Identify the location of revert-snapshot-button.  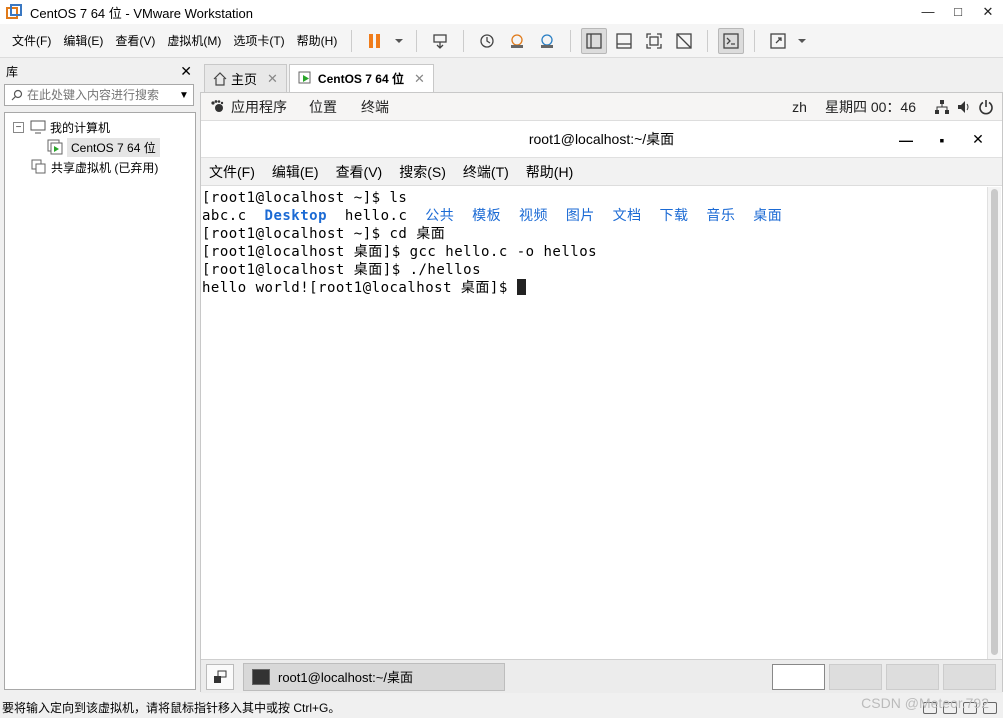
(517, 41).